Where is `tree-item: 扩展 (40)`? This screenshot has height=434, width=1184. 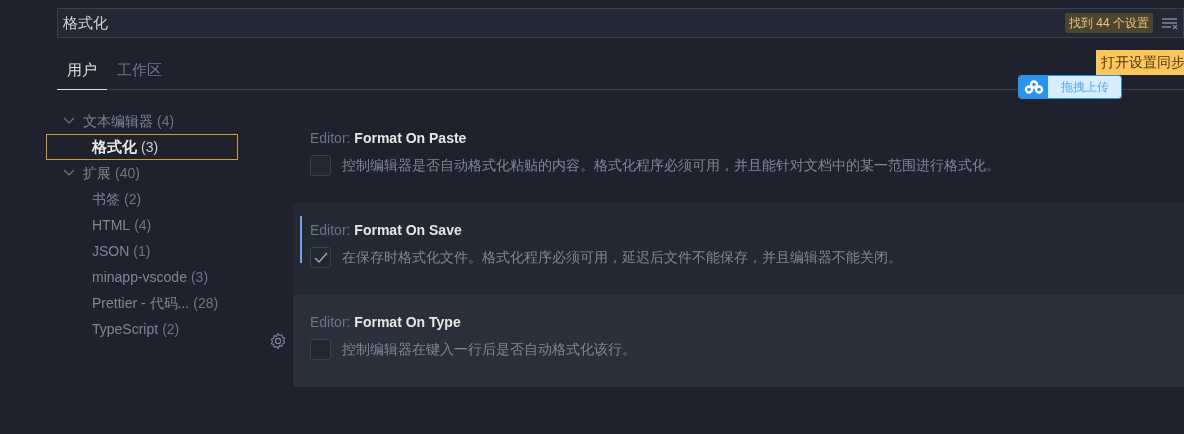
tree-item: 扩展 (40) is located at coordinates (142, 173).